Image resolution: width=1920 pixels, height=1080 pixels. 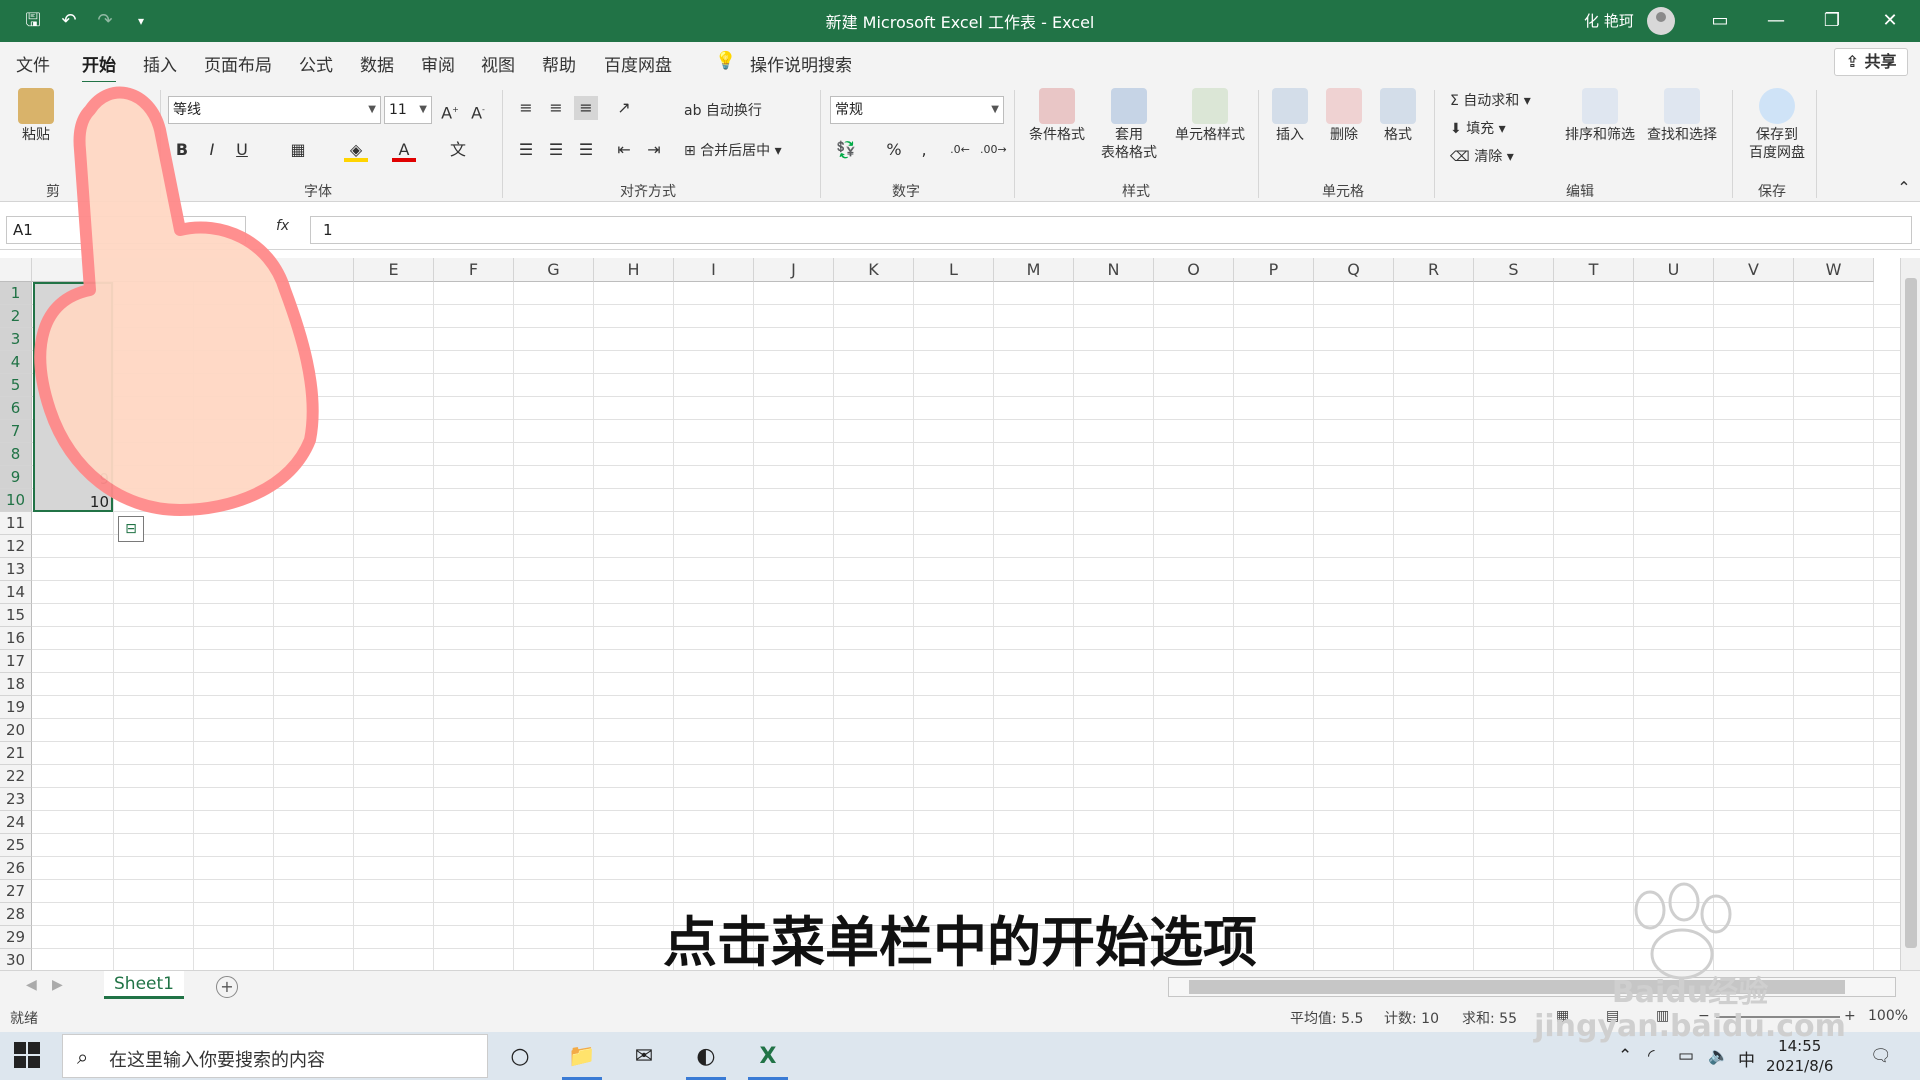 I want to click on sheet-next-icon: ▶, so click(x=57, y=985).